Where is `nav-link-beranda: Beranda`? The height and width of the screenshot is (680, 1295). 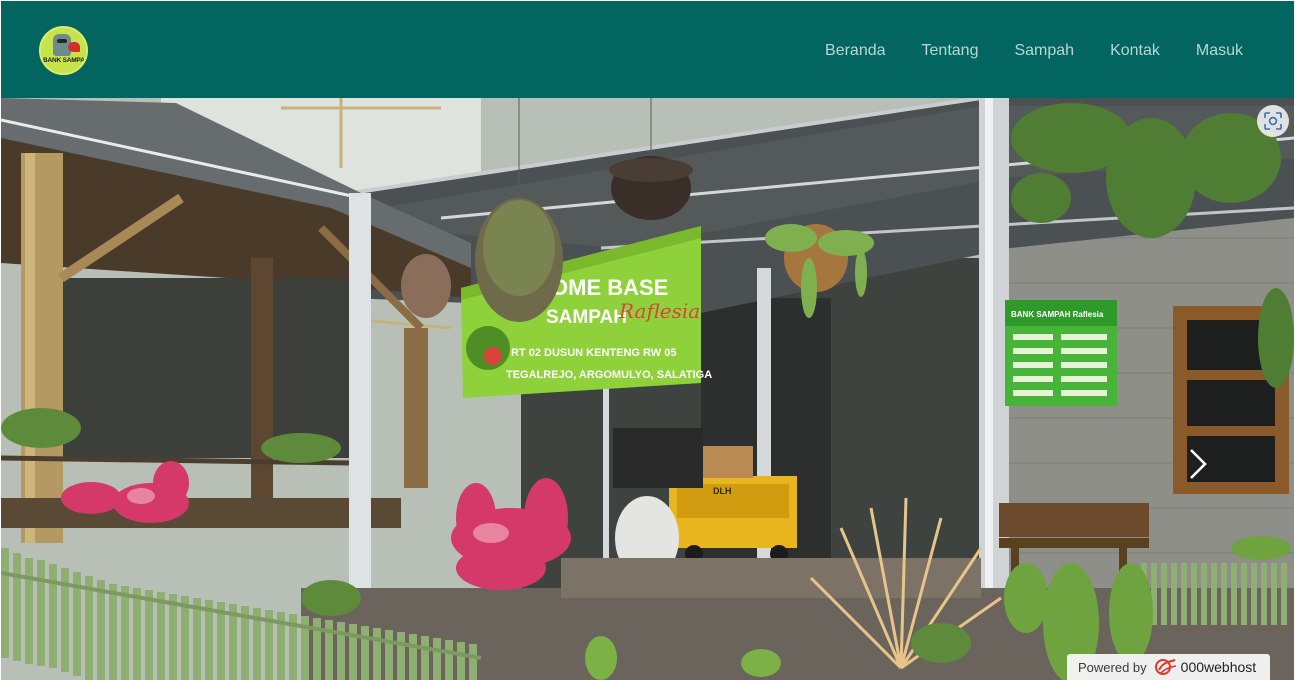 nav-link-beranda: Beranda is located at coordinates (855, 51).